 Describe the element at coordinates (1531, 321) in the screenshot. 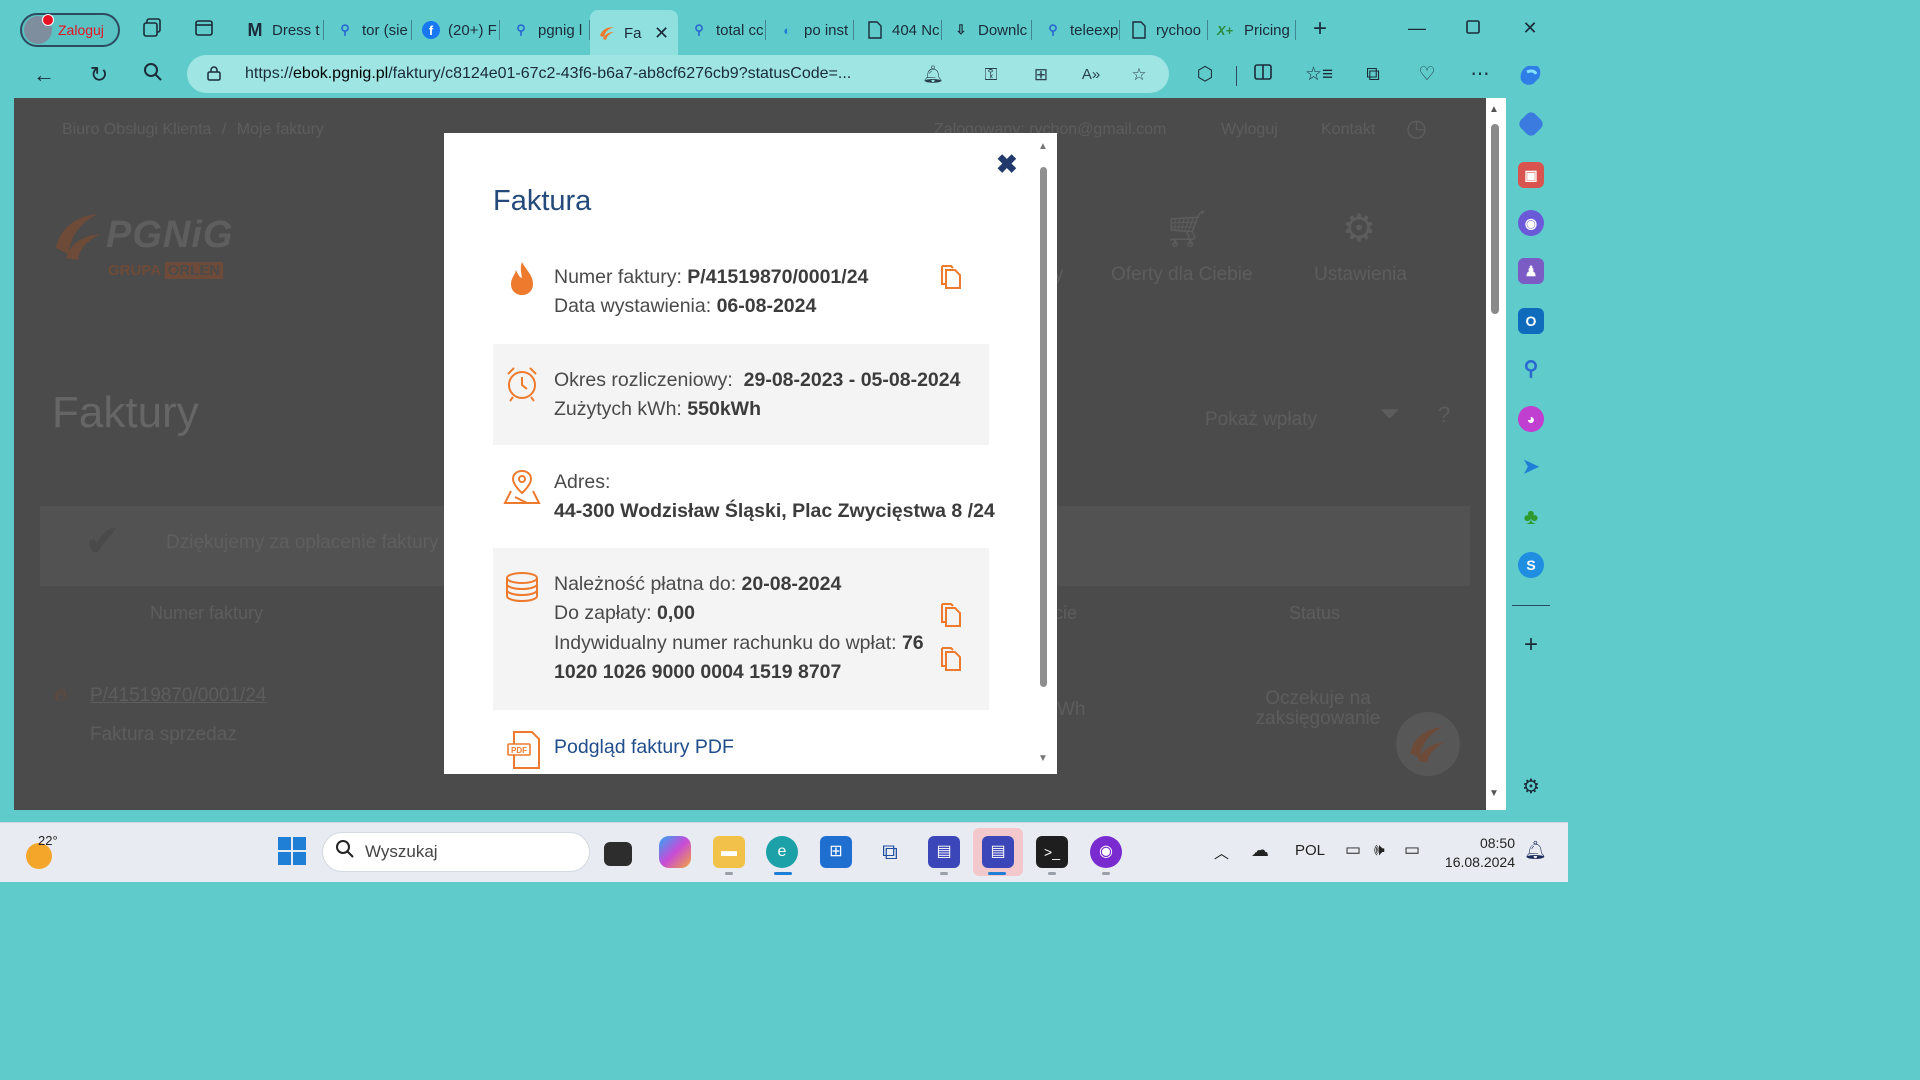

I see `outlook-icon: O` at that location.